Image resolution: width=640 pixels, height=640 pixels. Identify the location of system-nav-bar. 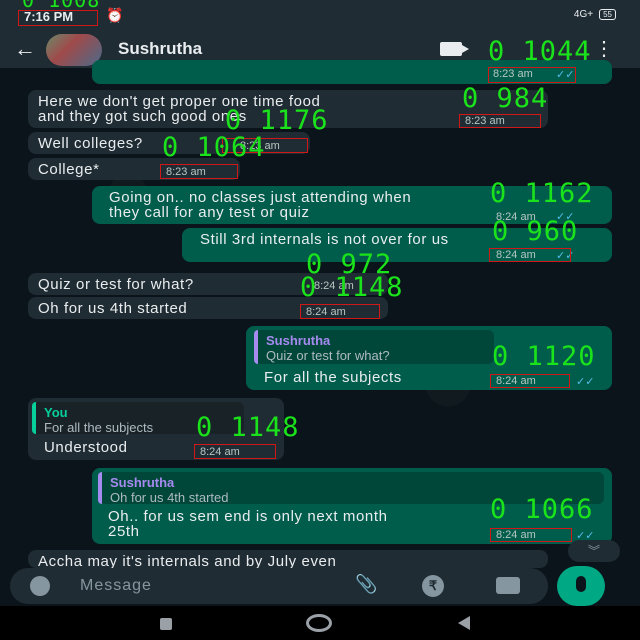
(320, 623).